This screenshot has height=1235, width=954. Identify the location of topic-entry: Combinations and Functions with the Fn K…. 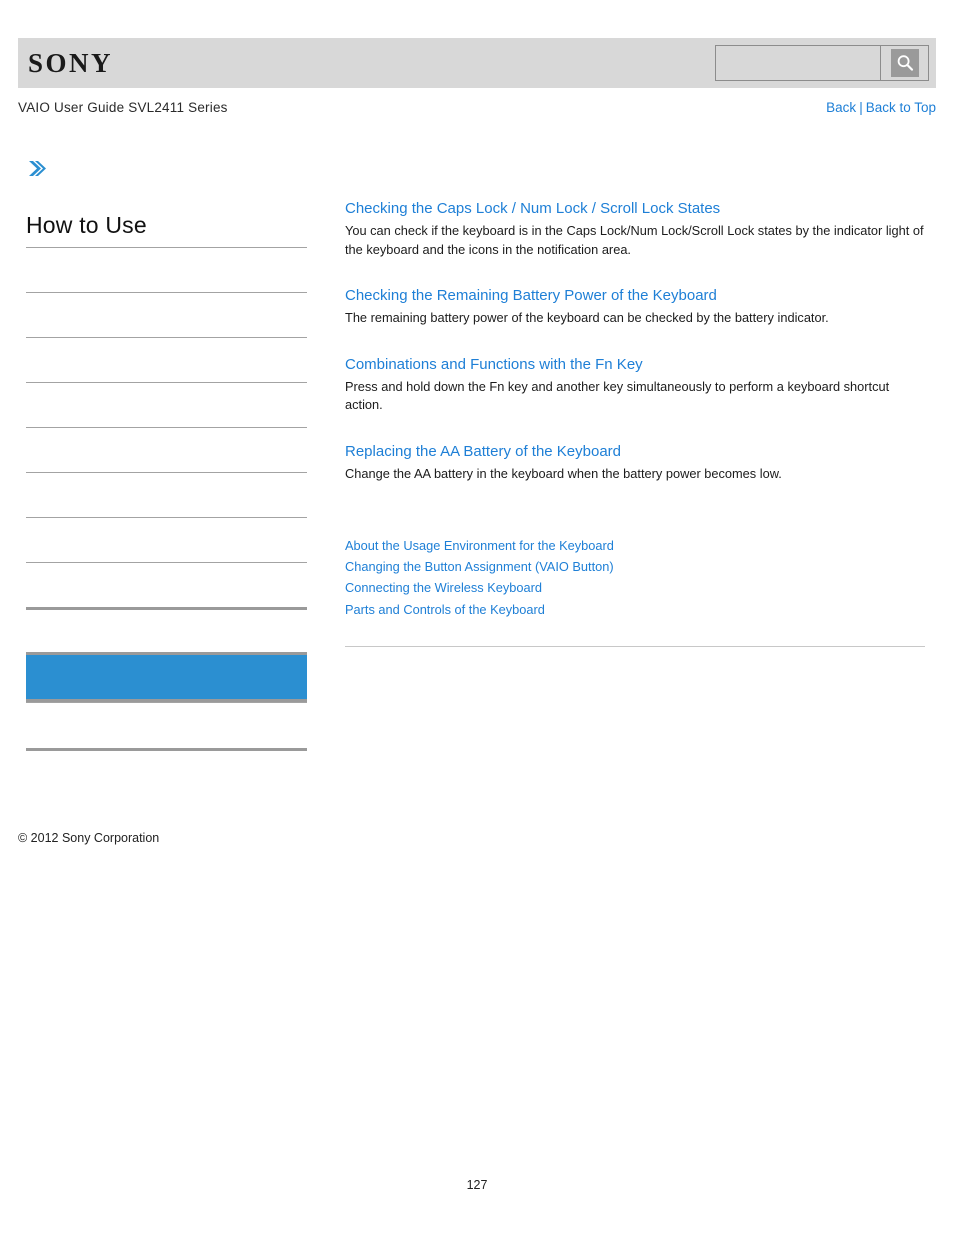
(635, 384).